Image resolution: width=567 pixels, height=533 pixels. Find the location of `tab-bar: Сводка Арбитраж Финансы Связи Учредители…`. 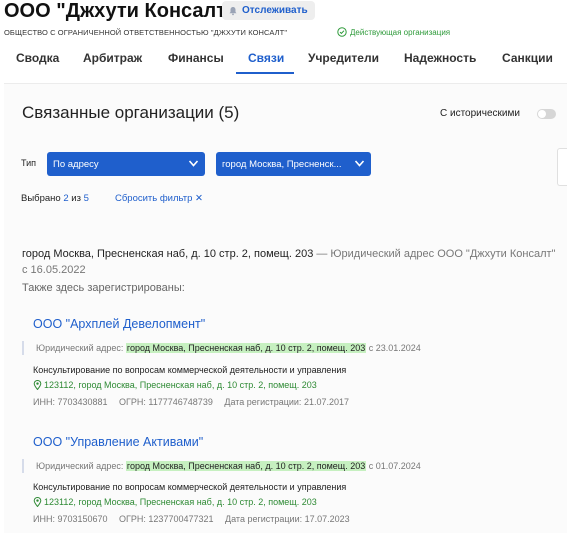

tab-bar: Сводка Арбитраж Финансы Связи Учредители… is located at coordinates (283, 60).